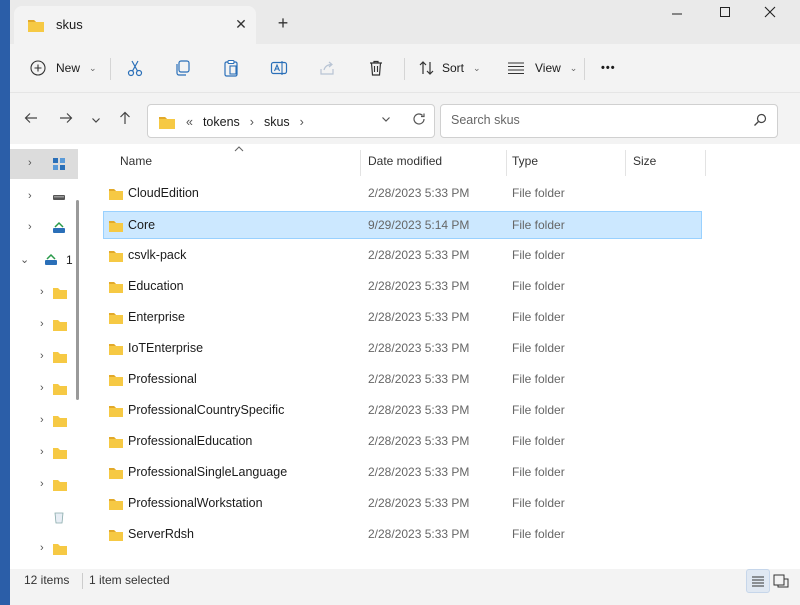 This screenshot has width=800, height=605. What do you see at coordinates (402, 255) in the screenshot?
I see `file-row: csvlk-pack 2/28/2023 5:33 PM File folder` at bounding box center [402, 255].